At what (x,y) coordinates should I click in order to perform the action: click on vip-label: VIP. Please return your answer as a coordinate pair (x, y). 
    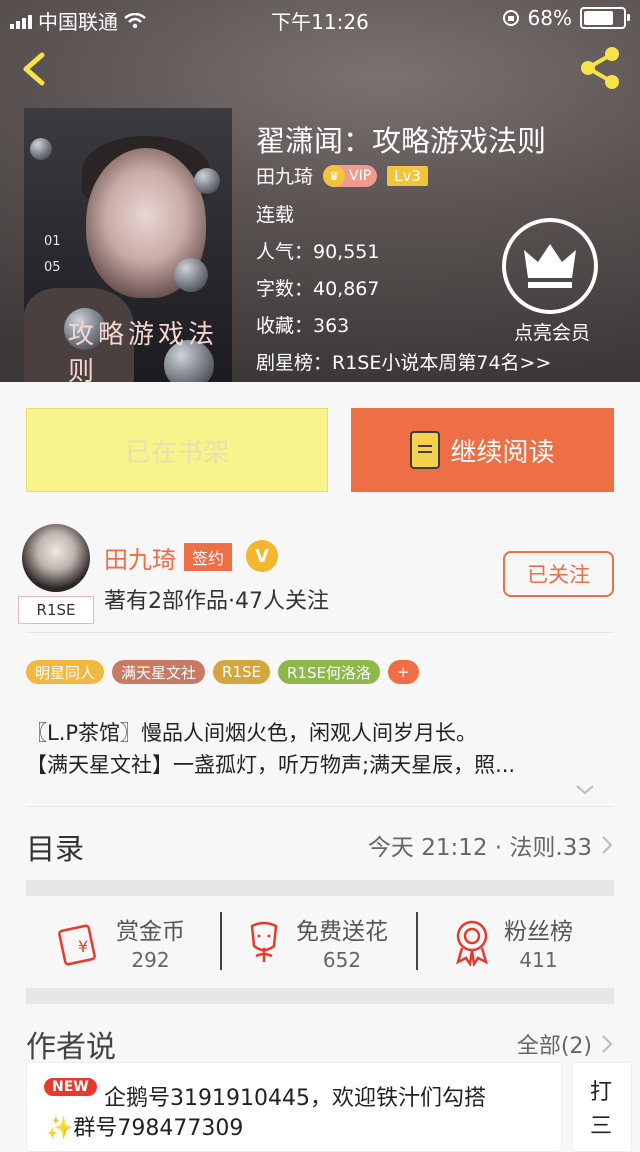
    Looking at the image, I should click on (360, 175).